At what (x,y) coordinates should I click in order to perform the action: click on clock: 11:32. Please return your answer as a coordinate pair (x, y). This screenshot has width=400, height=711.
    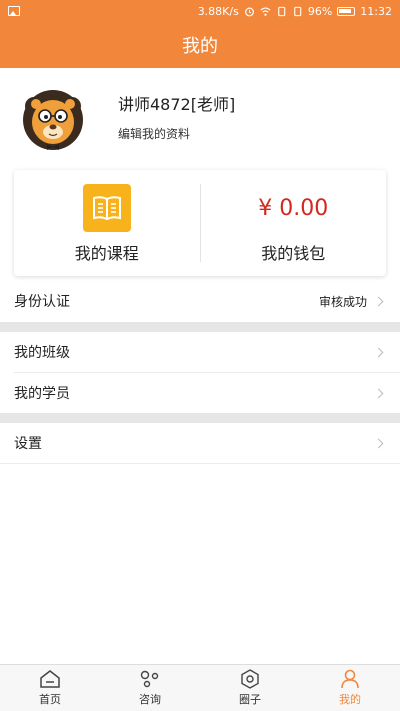
    Looking at the image, I should click on (376, 11).